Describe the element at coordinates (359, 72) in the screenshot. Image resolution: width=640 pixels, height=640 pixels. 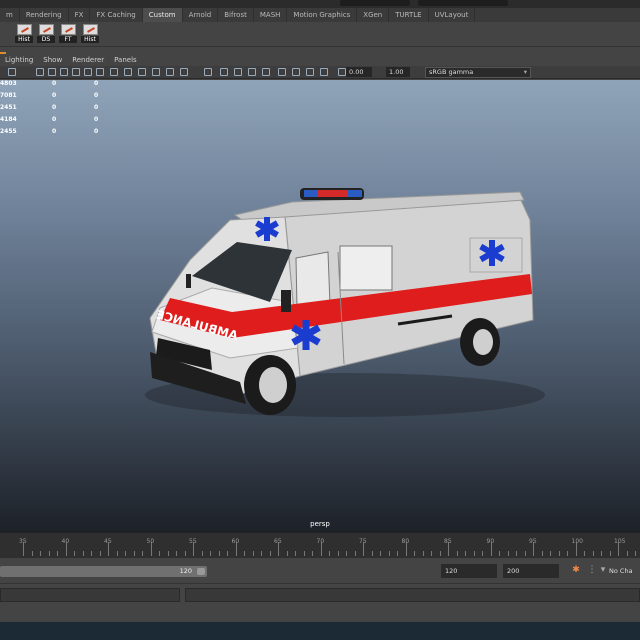
I see `exposure-field: 0.00` at that location.